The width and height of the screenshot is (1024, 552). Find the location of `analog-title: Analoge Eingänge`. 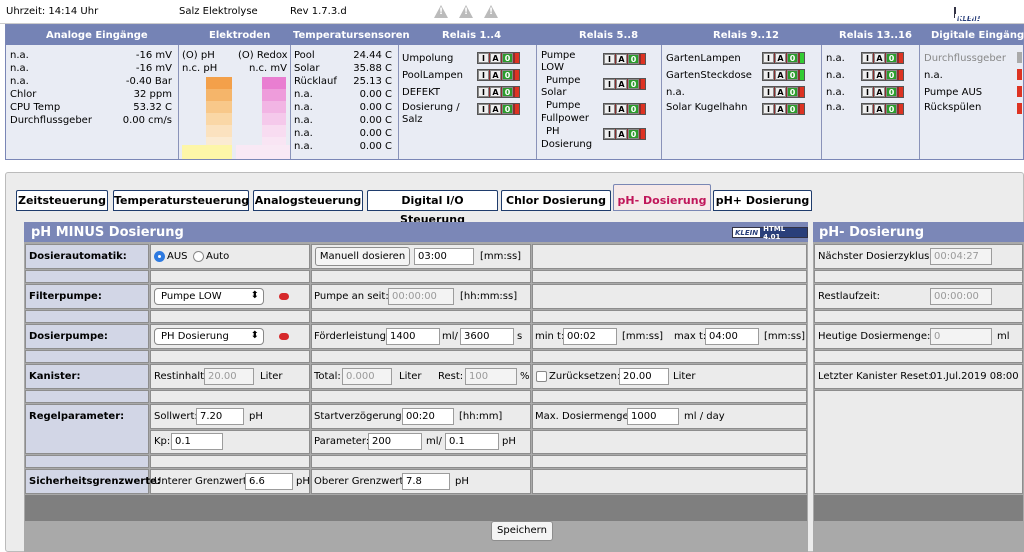

analog-title: Analoge Eingänge is located at coordinates (97, 35).